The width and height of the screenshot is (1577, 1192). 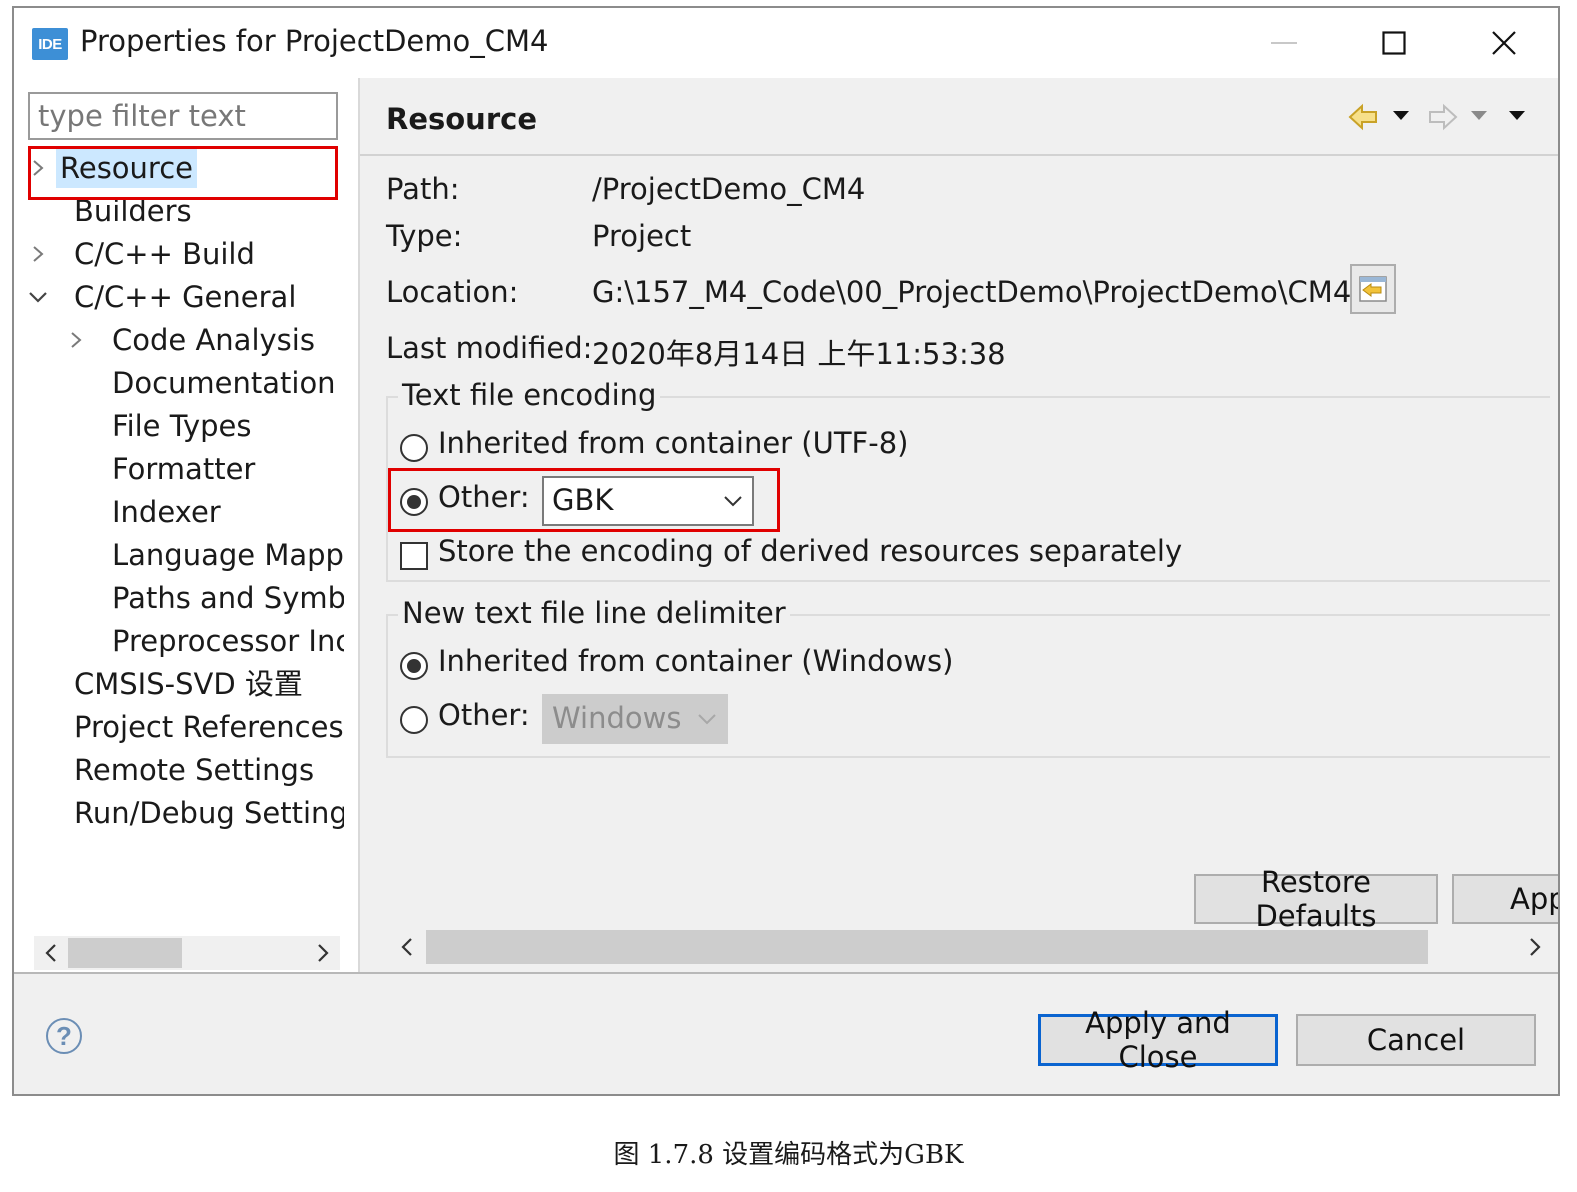 I want to click on dialog-footer: ? Apply and Close Cancel, so click(x=786, y=1034).